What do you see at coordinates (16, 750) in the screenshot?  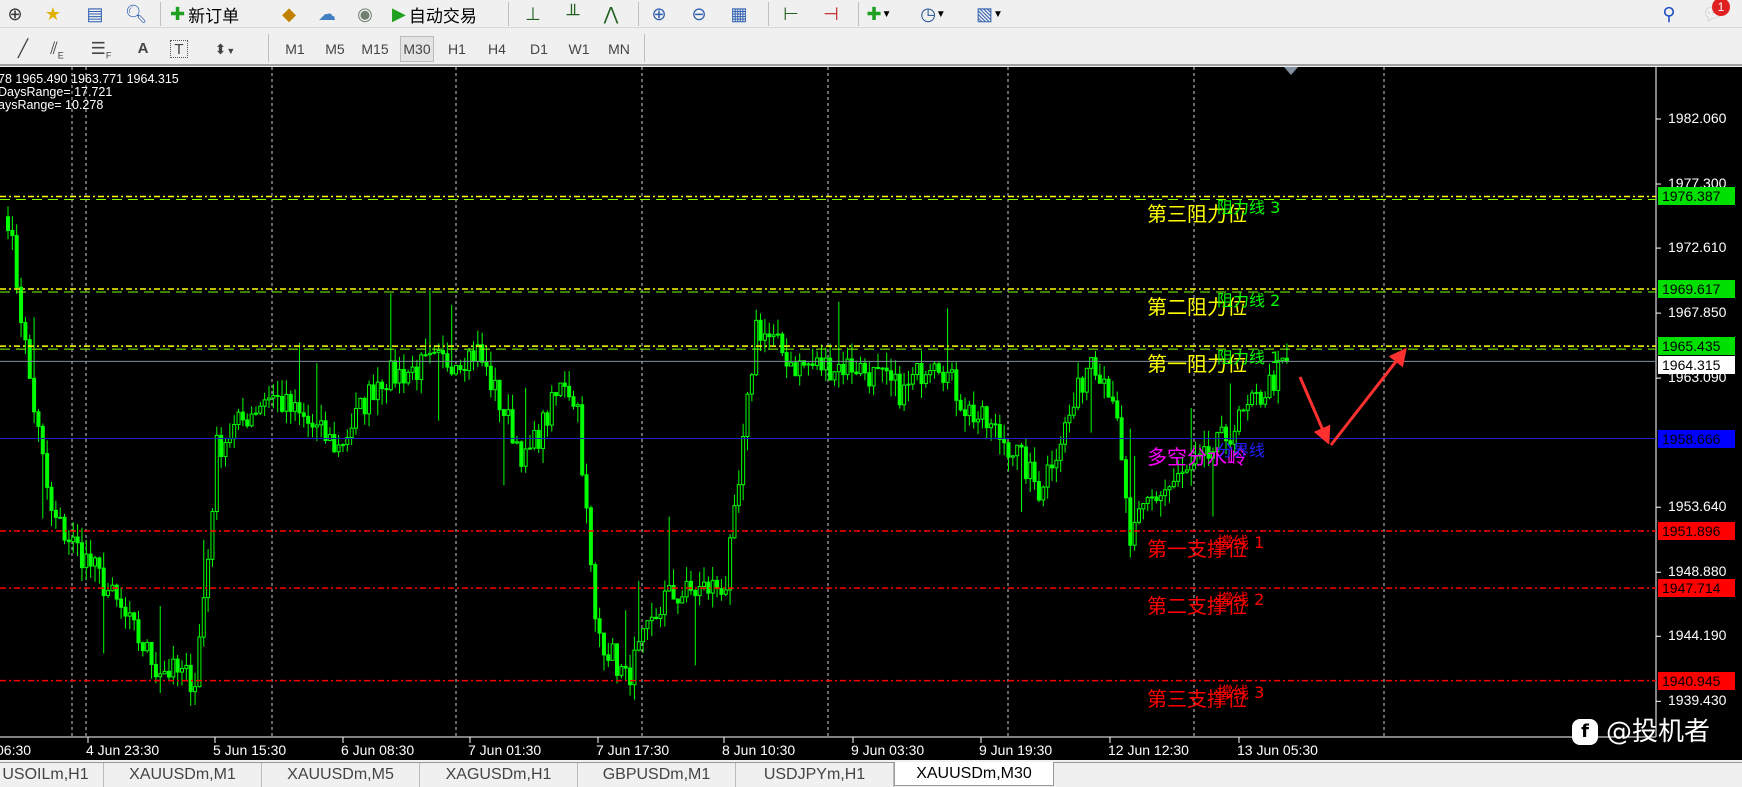 I see `time-tick-label: 06:30` at bounding box center [16, 750].